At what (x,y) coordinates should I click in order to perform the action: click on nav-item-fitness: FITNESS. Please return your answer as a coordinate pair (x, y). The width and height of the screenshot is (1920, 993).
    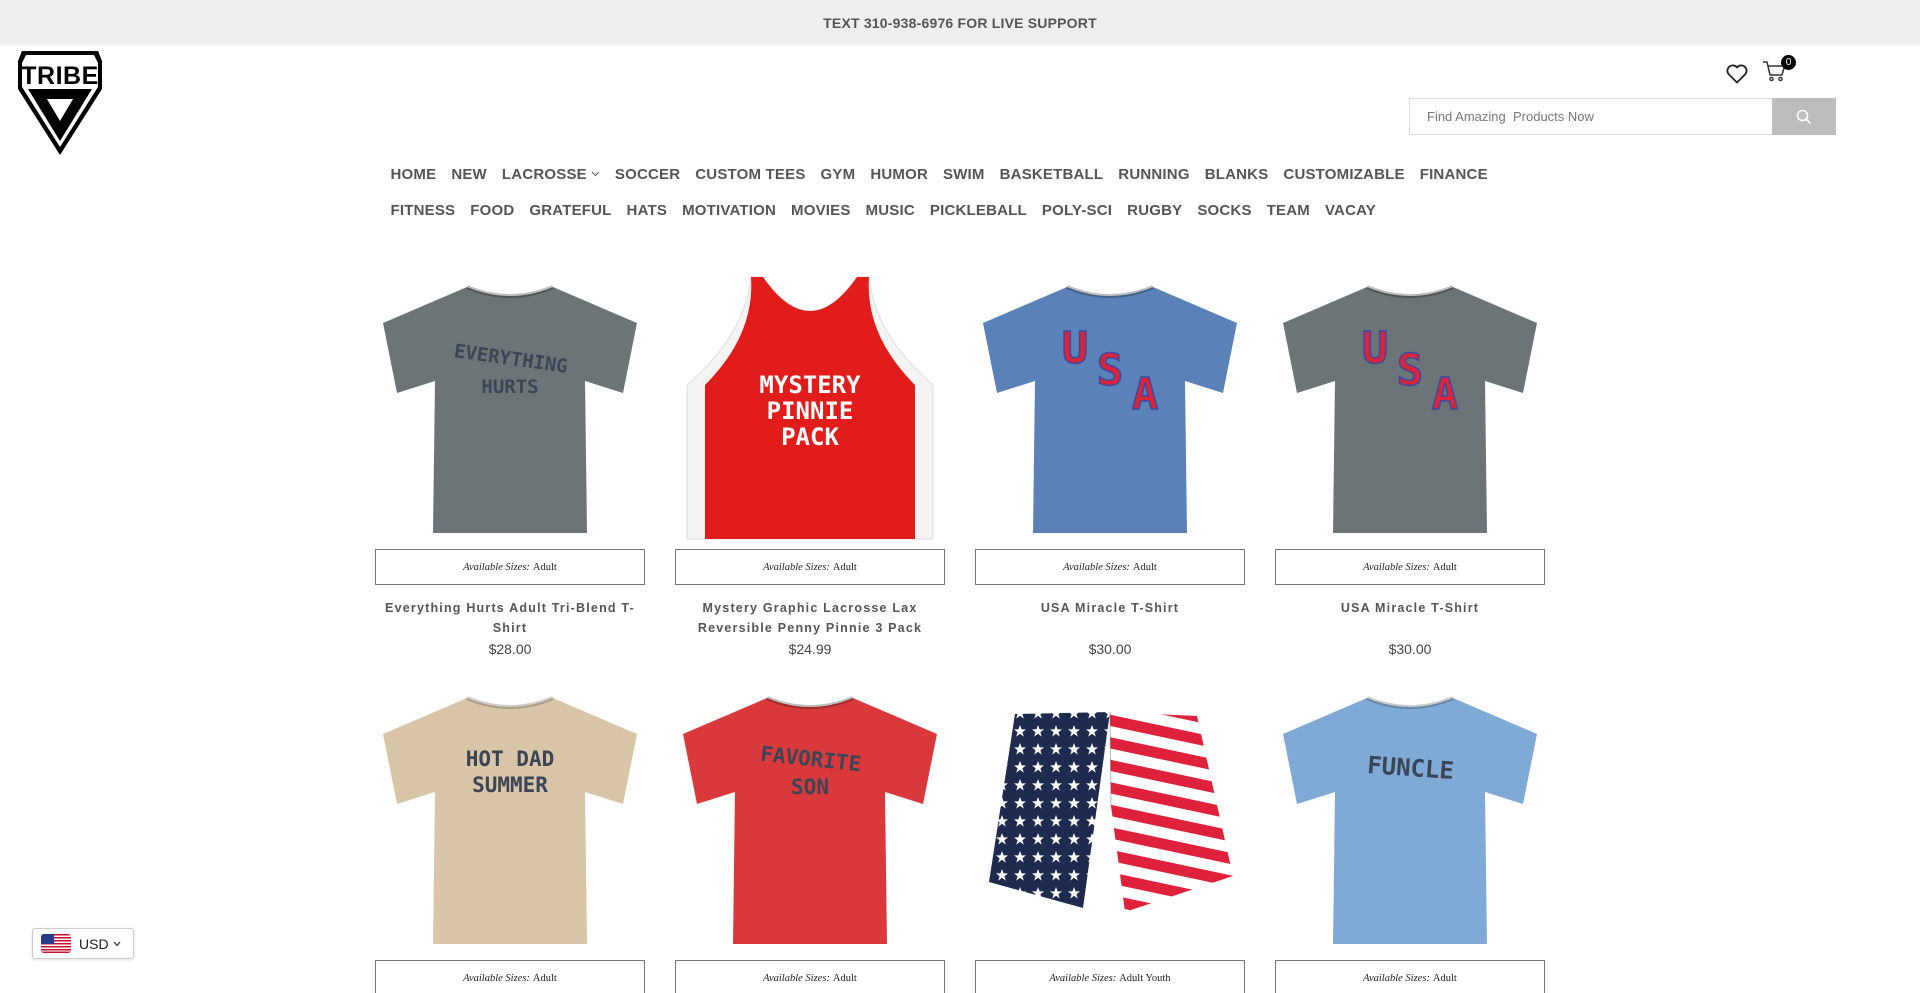
    Looking at the image, I should click on (423, 210).